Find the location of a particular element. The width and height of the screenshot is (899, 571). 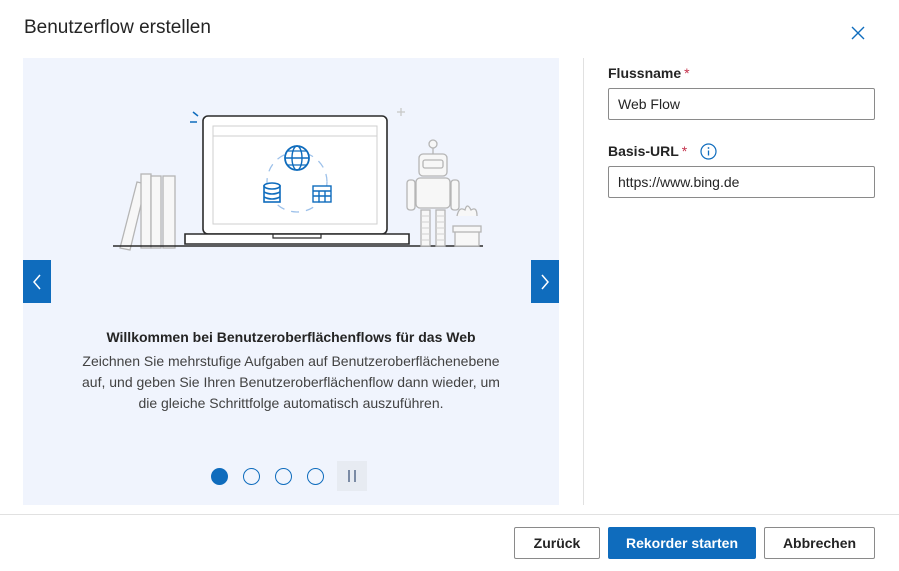

close-button is located at coordinates (858, 33).